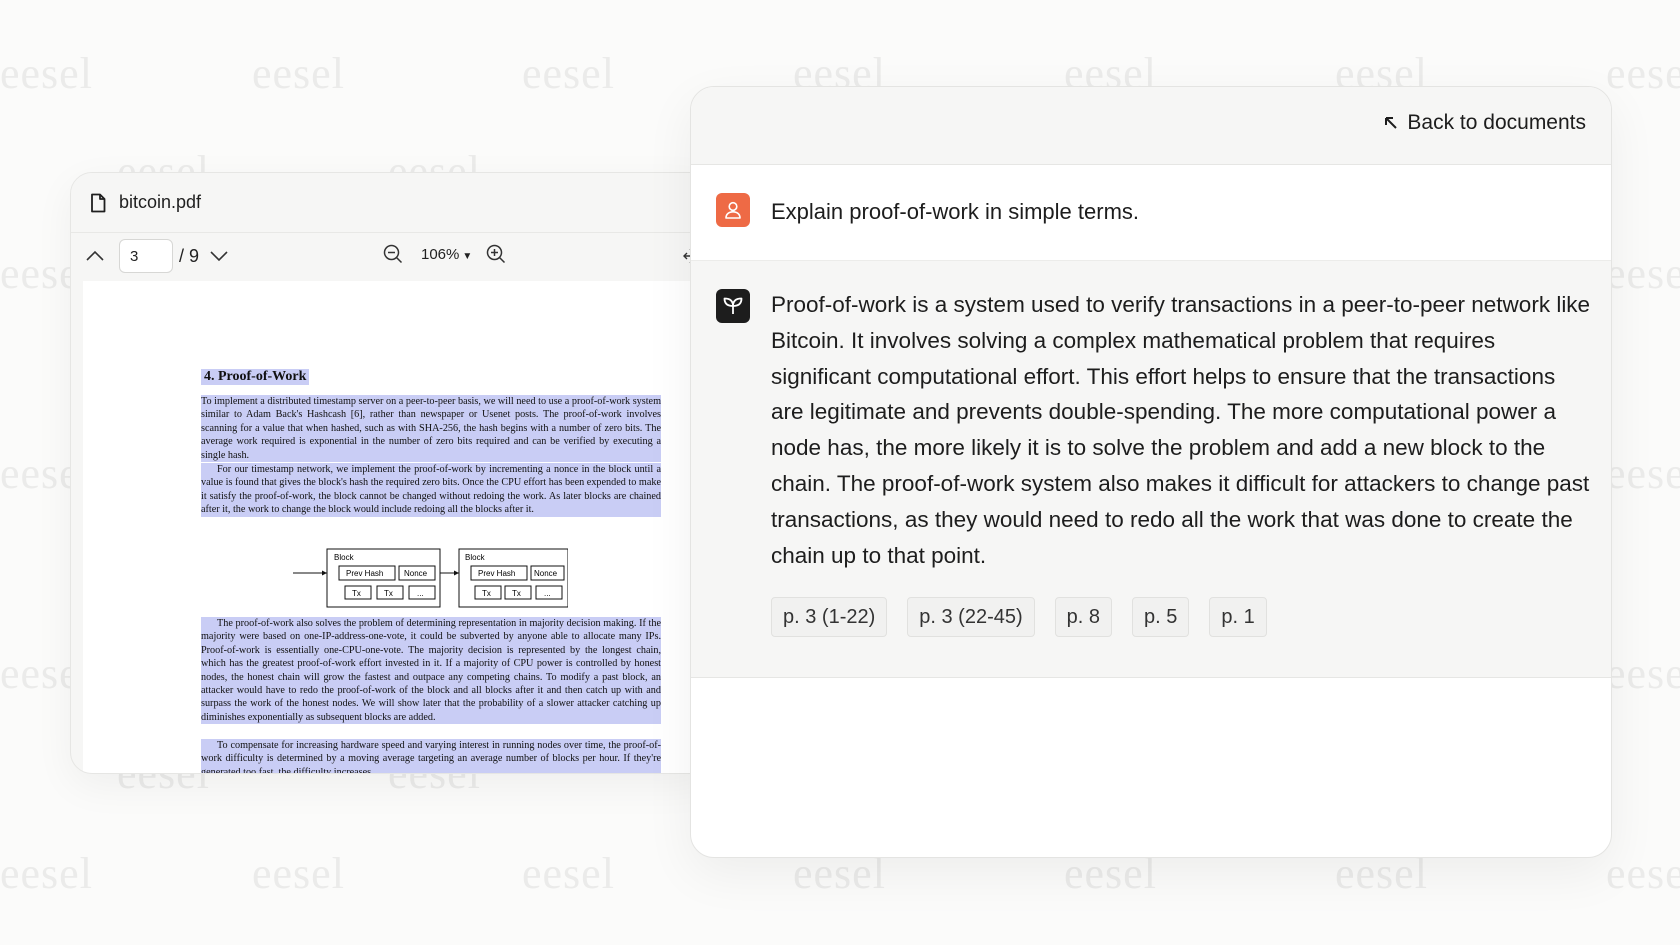 The height and width of the screenshot is (945, 1680). I want to click on pdf-header: bitcoin.pdf, so click(390, 203).